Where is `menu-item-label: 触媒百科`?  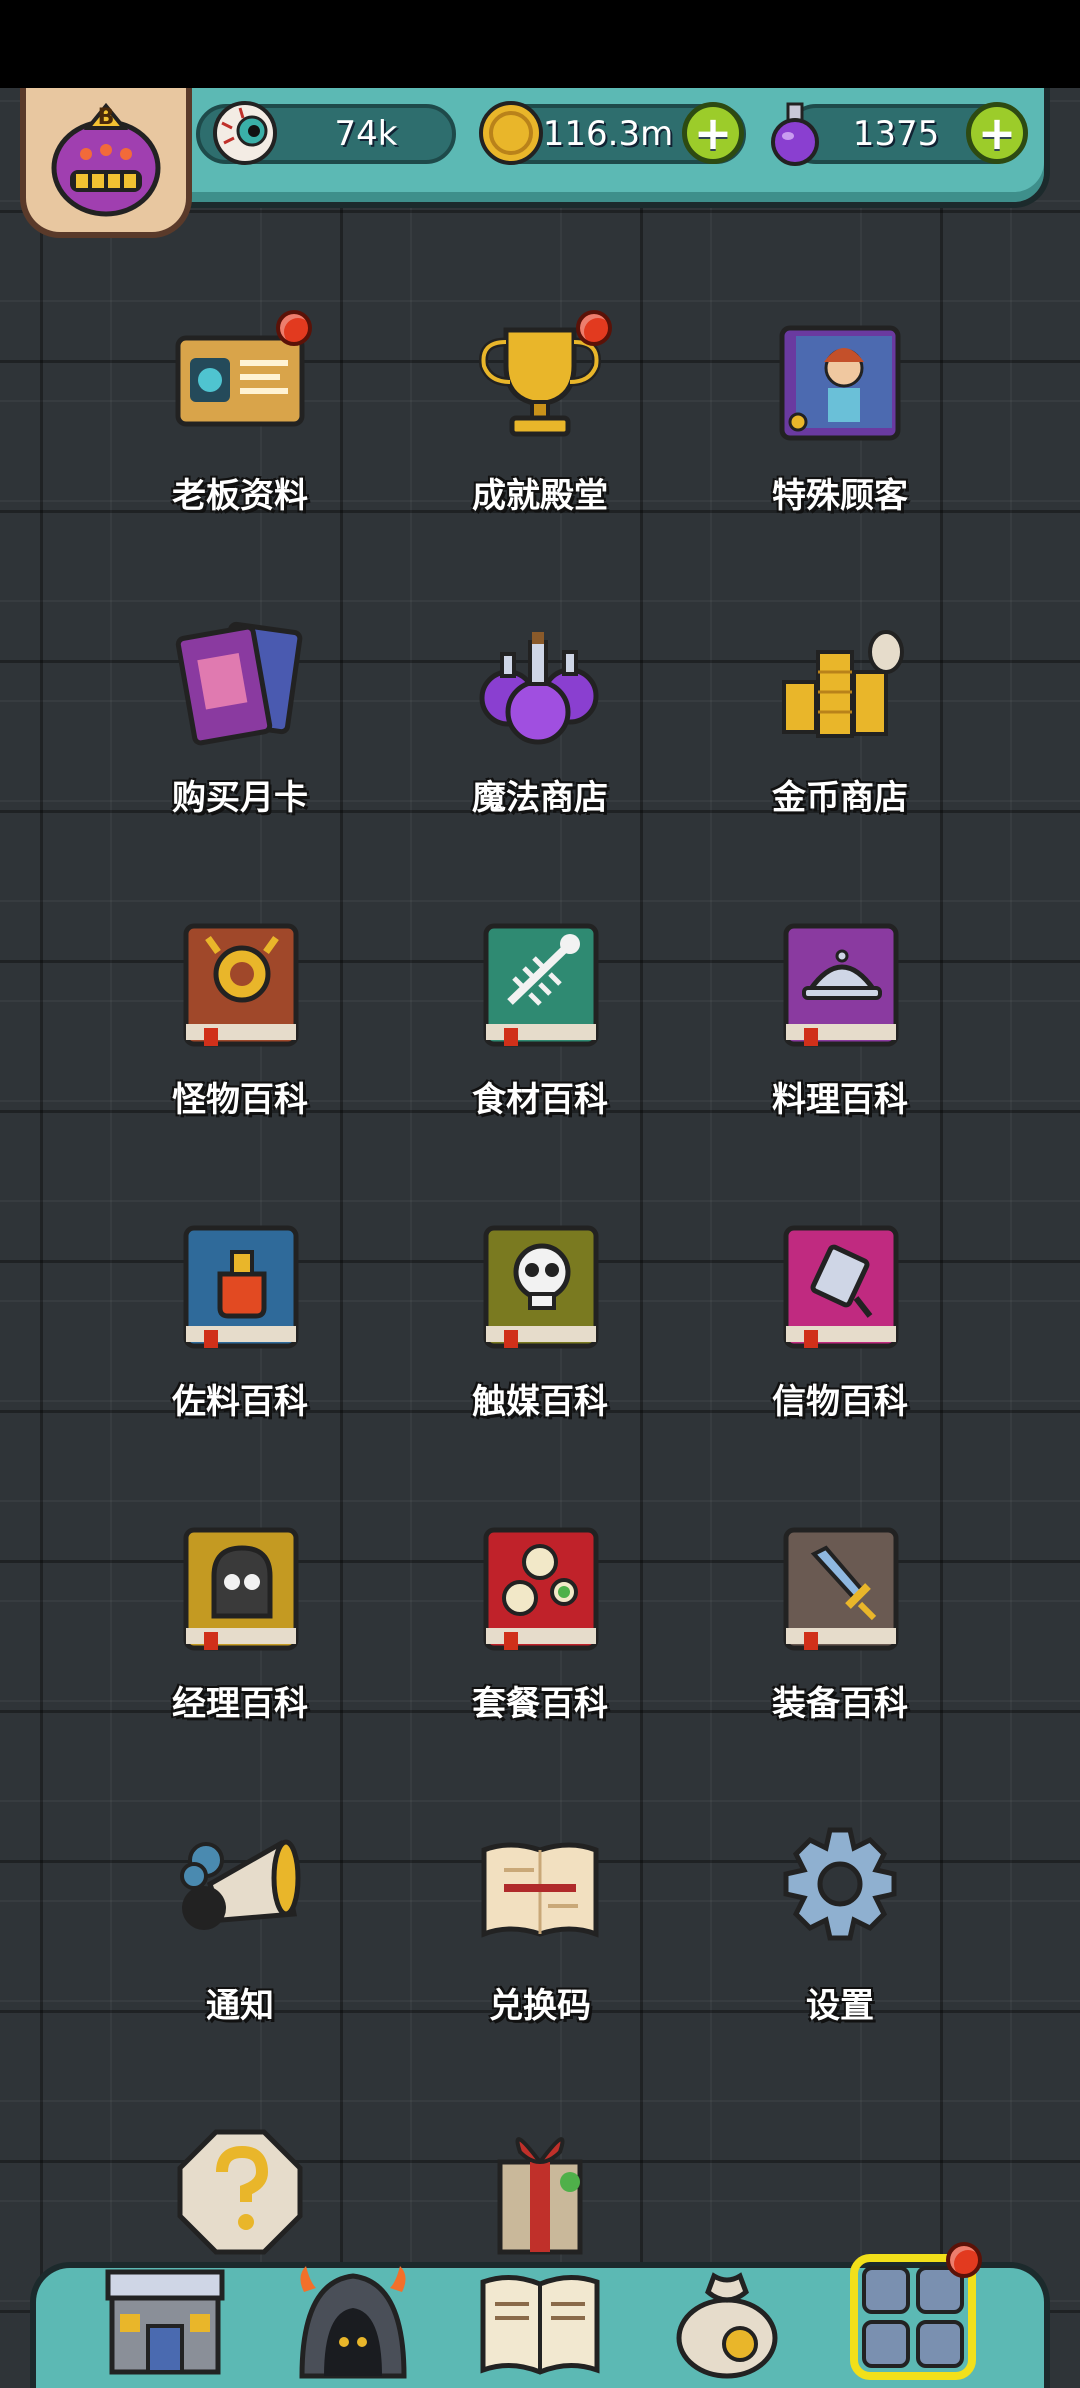 menu-item-label: 触媒百科 is located at coordinates (540, 1402).